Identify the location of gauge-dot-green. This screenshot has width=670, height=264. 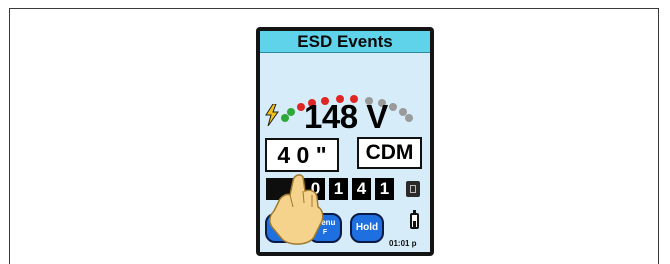
(291, 112).